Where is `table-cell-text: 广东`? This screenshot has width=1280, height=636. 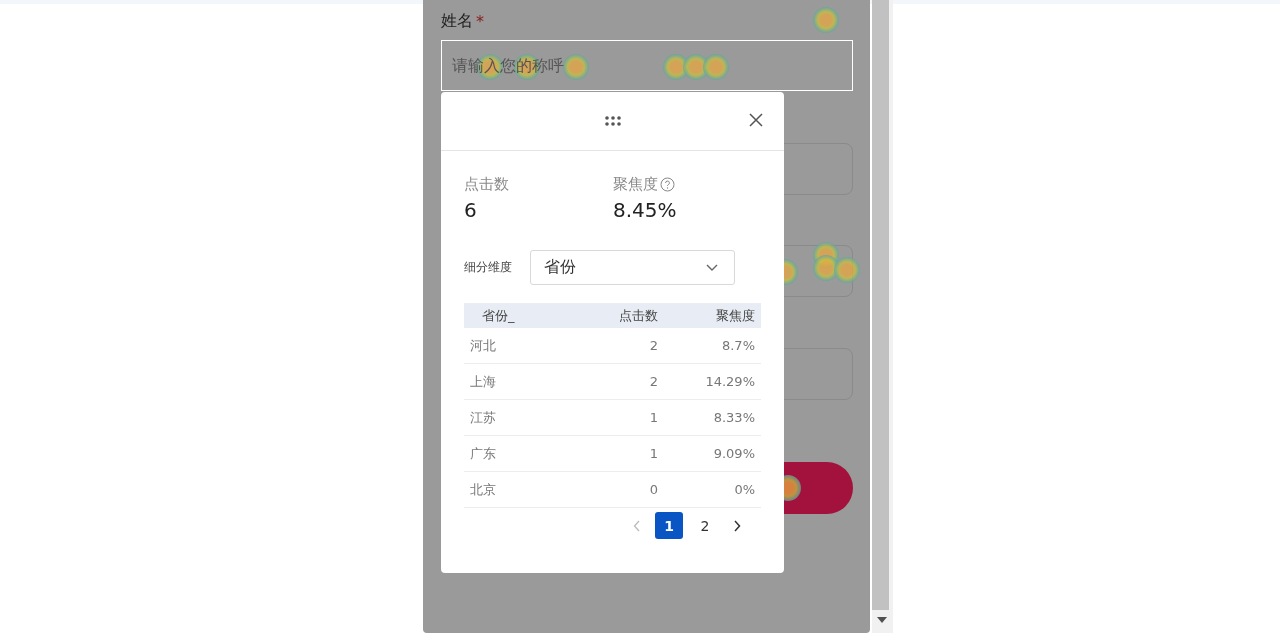 table-cell-text: 广东 is located at coordinates (483, 453).